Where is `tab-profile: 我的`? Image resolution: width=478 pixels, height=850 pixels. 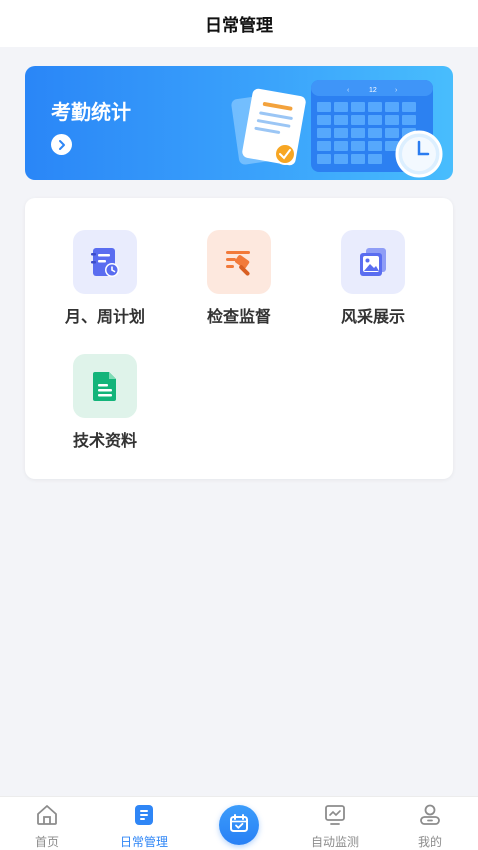
tab-profile: 我的 is located at coordinates (430, 823).